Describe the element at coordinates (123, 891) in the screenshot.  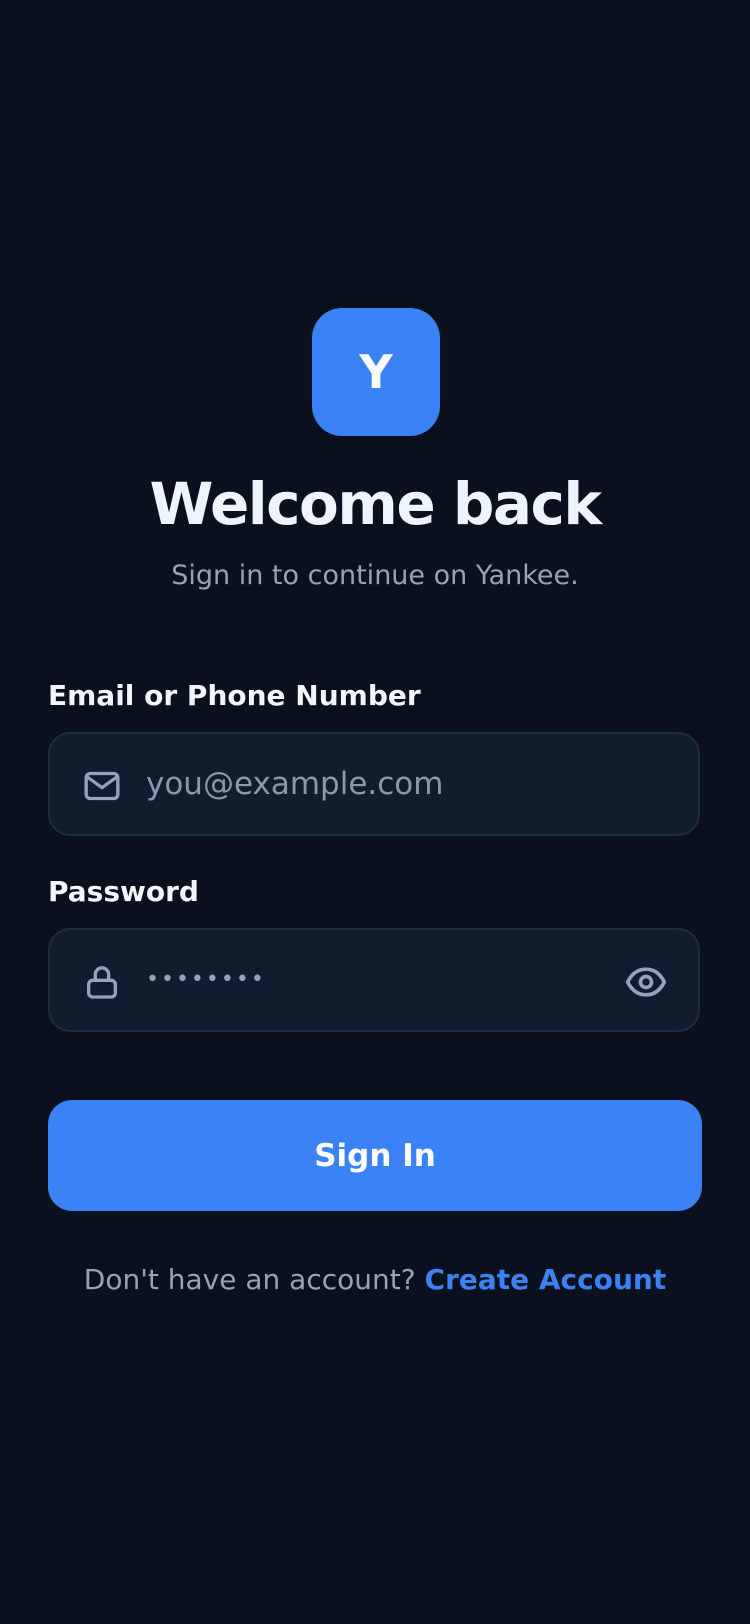
I see `password-label: Password` at that location.